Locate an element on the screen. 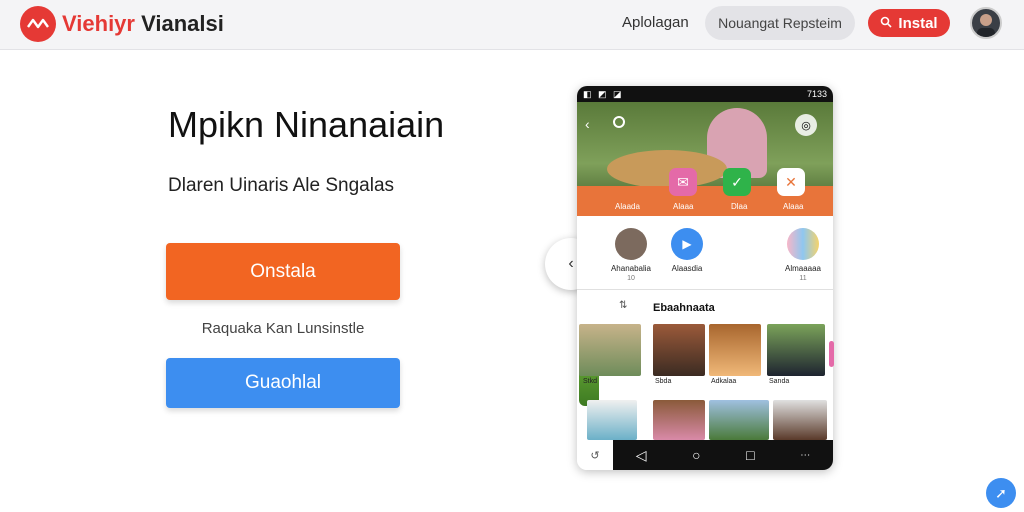  thumbnail-caption: Sanda is located at coordinates (779, 381).